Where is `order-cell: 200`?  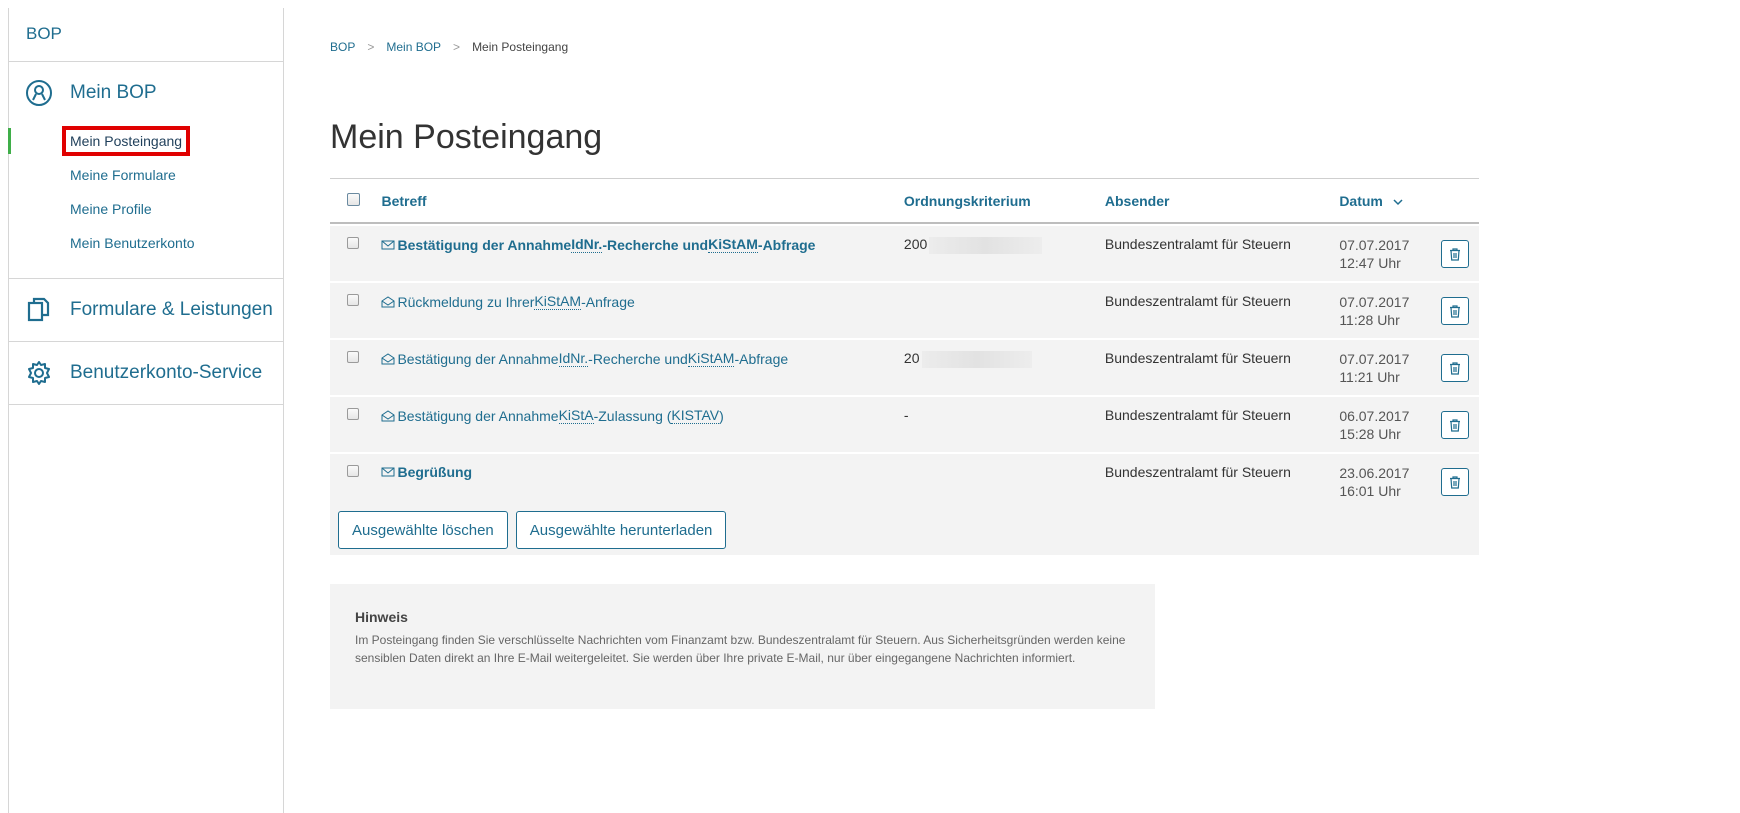
order-cell: 200 is located at coordinates (1004, 240).